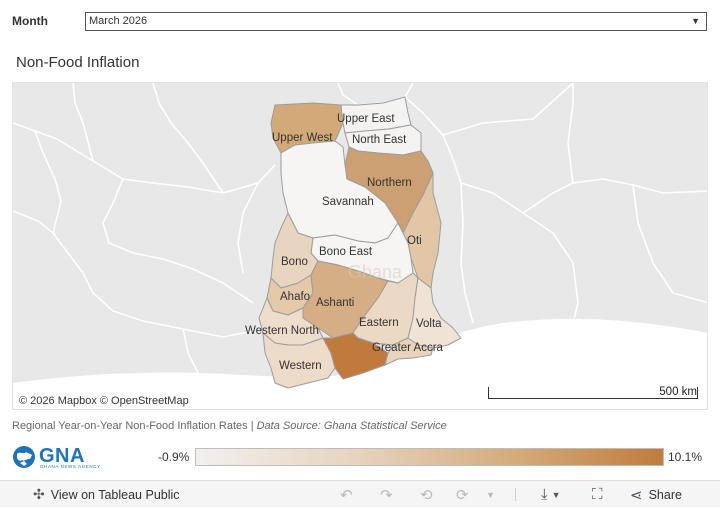  What do you see at coordinates (515, 494) in the screenshot?
I see `toolbar-divider` at bounding box center [515, 494].